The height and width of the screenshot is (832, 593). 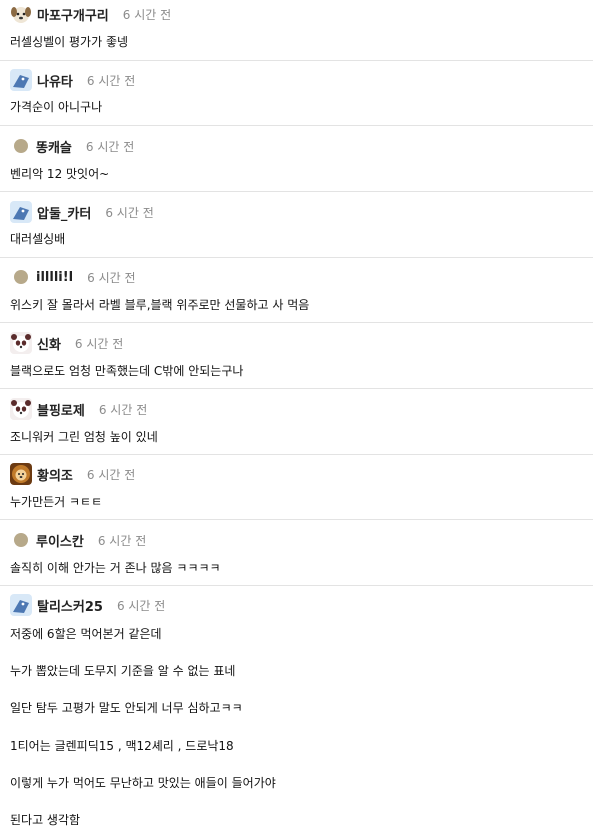 I want to click on comment-text: 가격순이 아니구나, so click(x=56, y=107).